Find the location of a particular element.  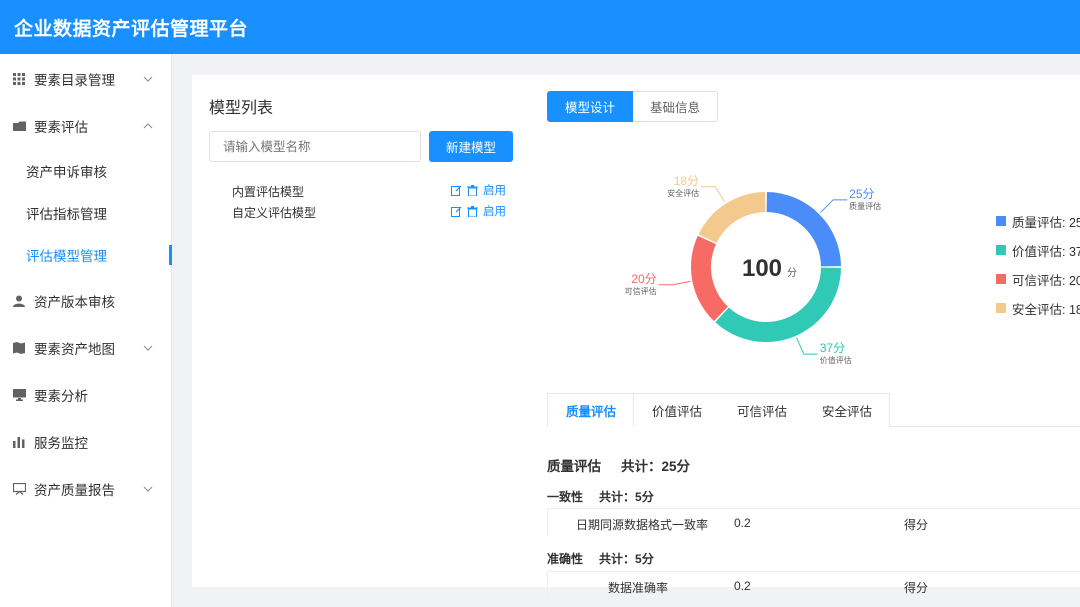

legend-item: 质量评估: 25. is located at coordinates (1038, 221).